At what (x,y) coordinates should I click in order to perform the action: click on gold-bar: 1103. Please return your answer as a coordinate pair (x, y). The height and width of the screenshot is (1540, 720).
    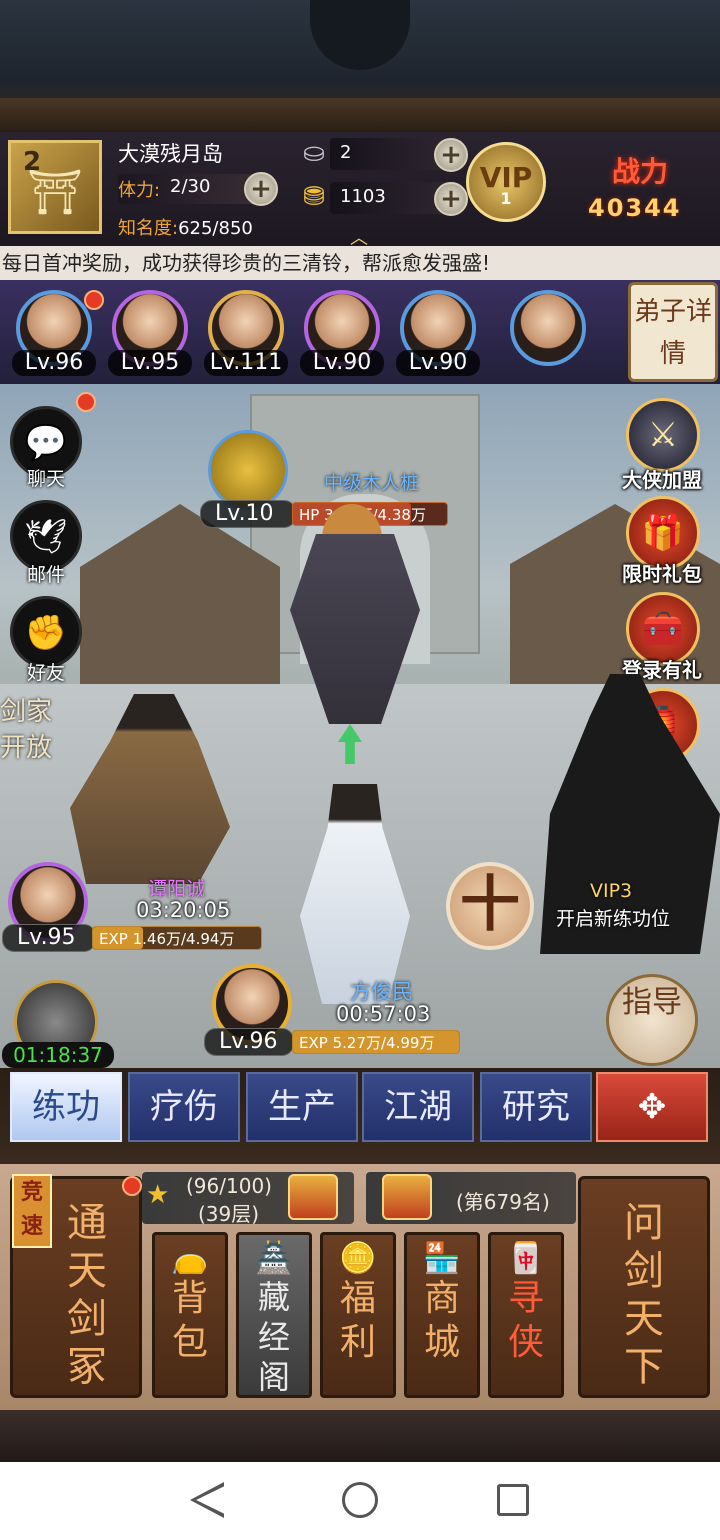
    Looking at the image, I should click on (390, 198).